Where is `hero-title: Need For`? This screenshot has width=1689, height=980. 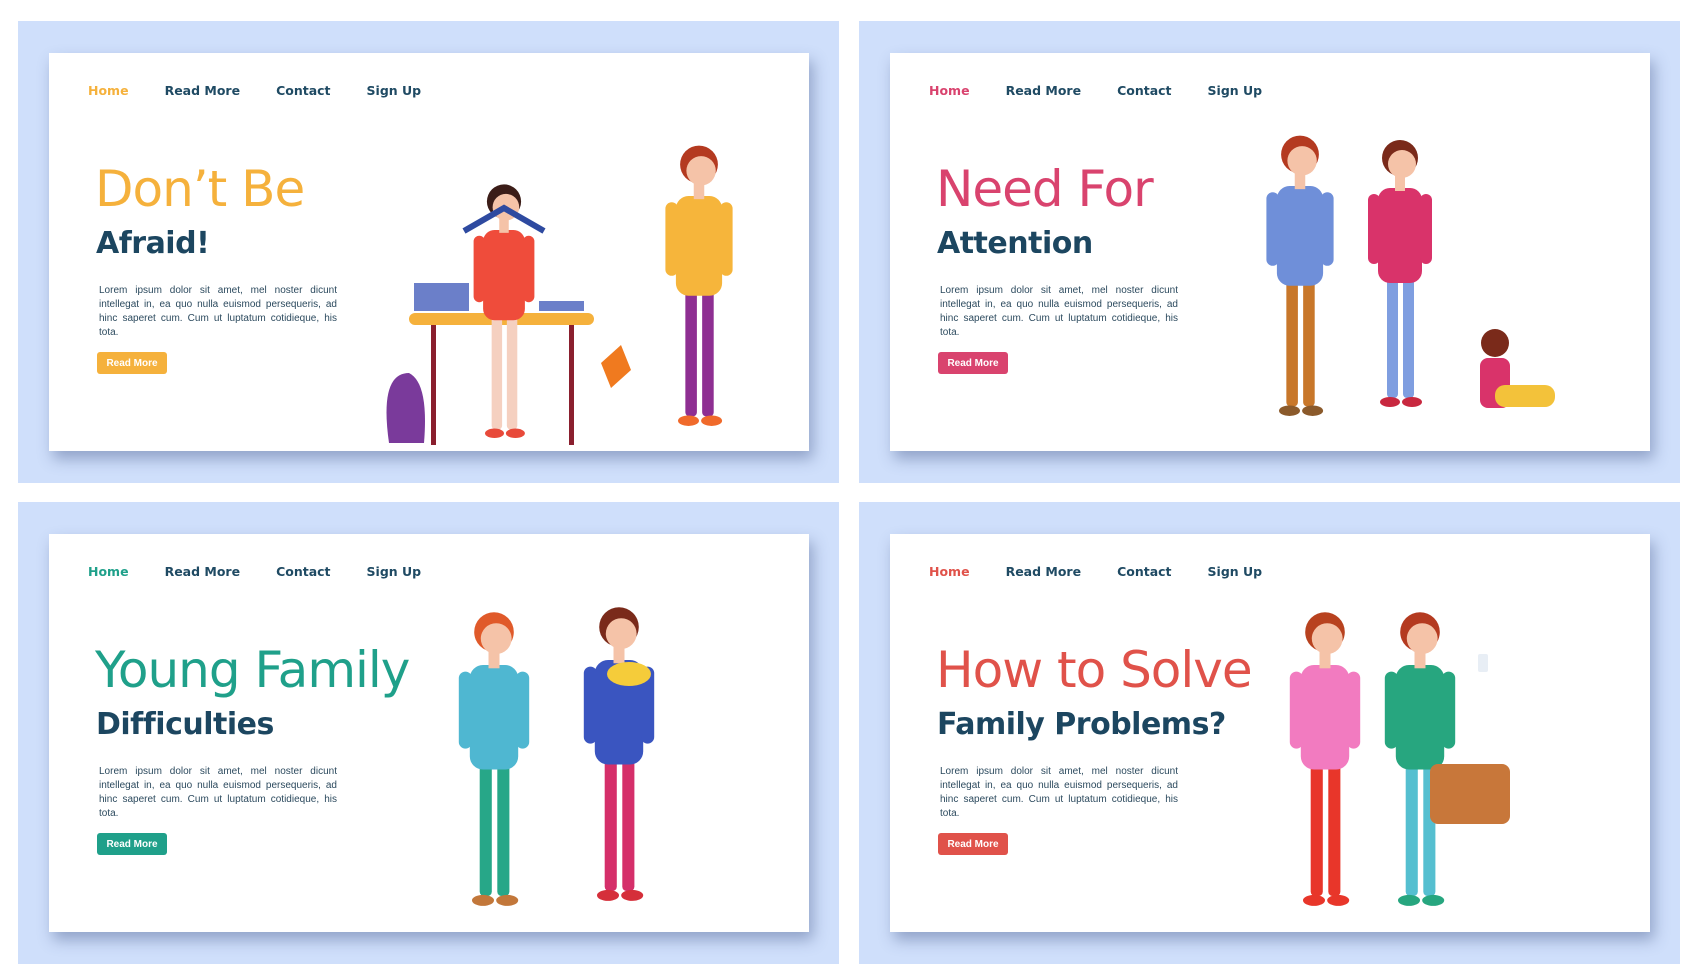
hero-title: Need For is located at coordinates (1045, 189).